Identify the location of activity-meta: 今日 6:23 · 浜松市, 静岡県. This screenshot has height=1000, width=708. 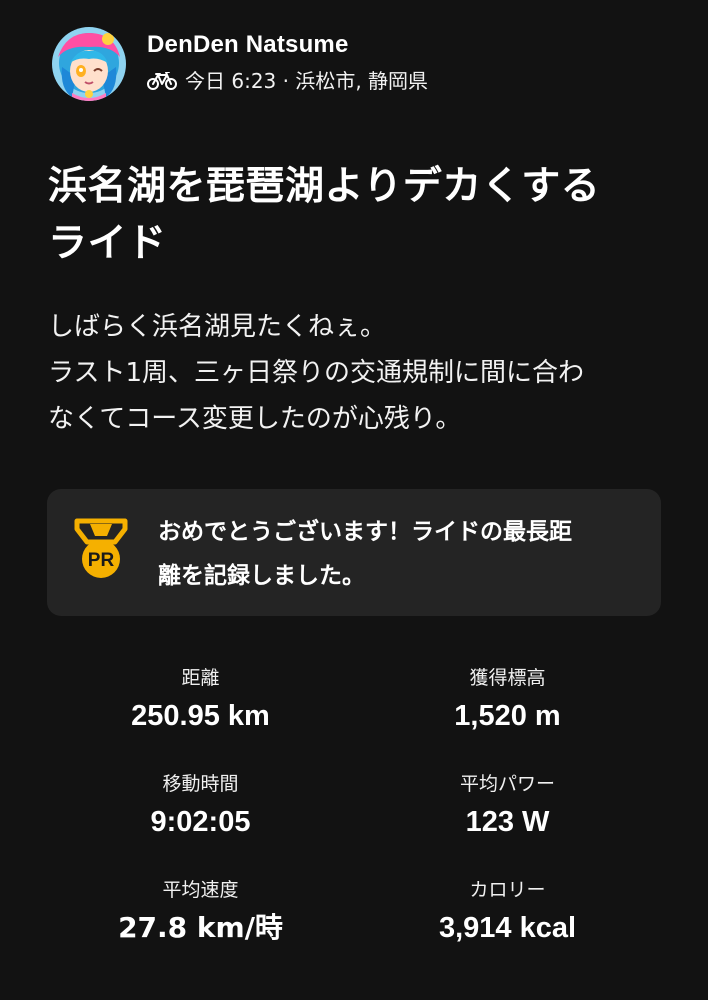
(307, 81).